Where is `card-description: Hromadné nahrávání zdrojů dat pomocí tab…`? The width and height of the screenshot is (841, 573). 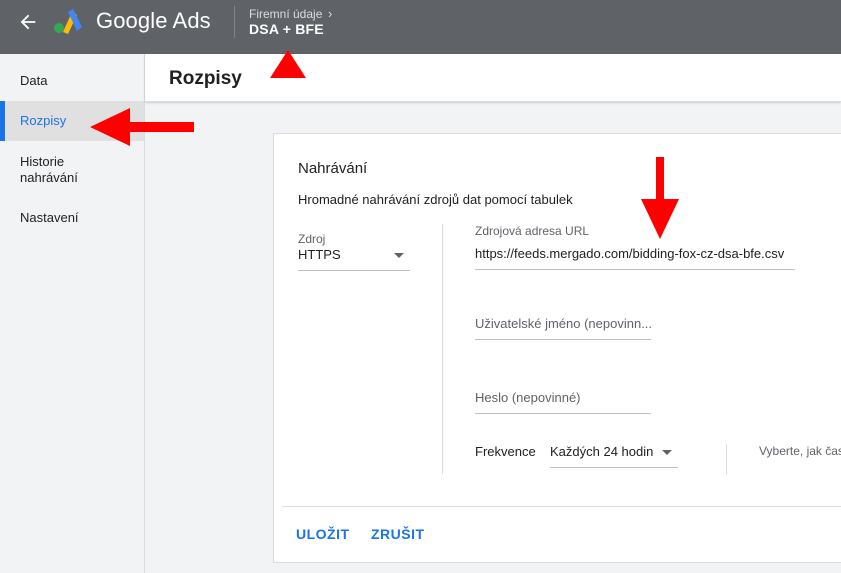
card-description: Hromadné nahrávání zdrojů dat pomocí tab… is located at coordinates (435, 199).